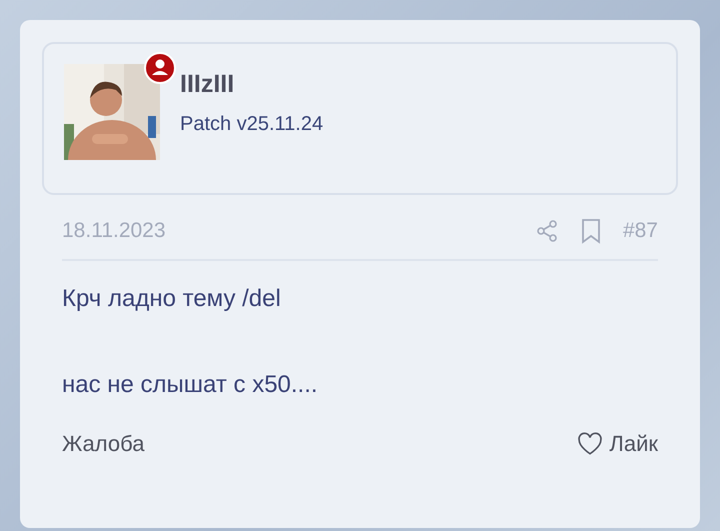  What do you see at coordinates (114, 231) in the screenshot?
I see `post-date: 18.11.2023` at bounding box center [114, 231].